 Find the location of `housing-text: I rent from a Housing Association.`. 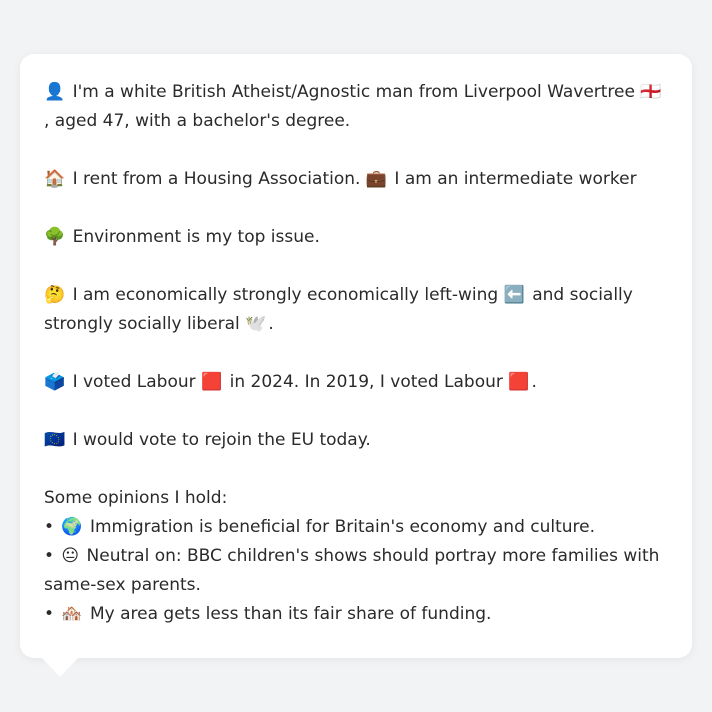

housing-text: I rent from a Housing Association. is located at coordinates (216, 179).